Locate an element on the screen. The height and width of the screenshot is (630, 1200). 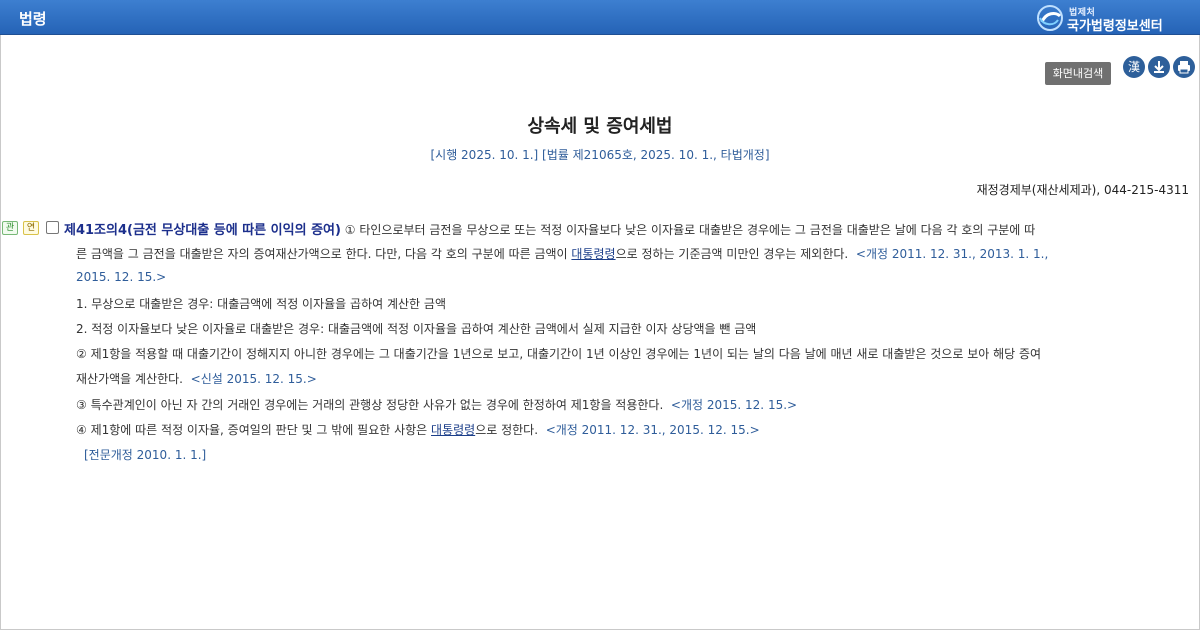
law-center-logo: 법제처 국가법령정보센터 is located at coordinates (1116, 19).